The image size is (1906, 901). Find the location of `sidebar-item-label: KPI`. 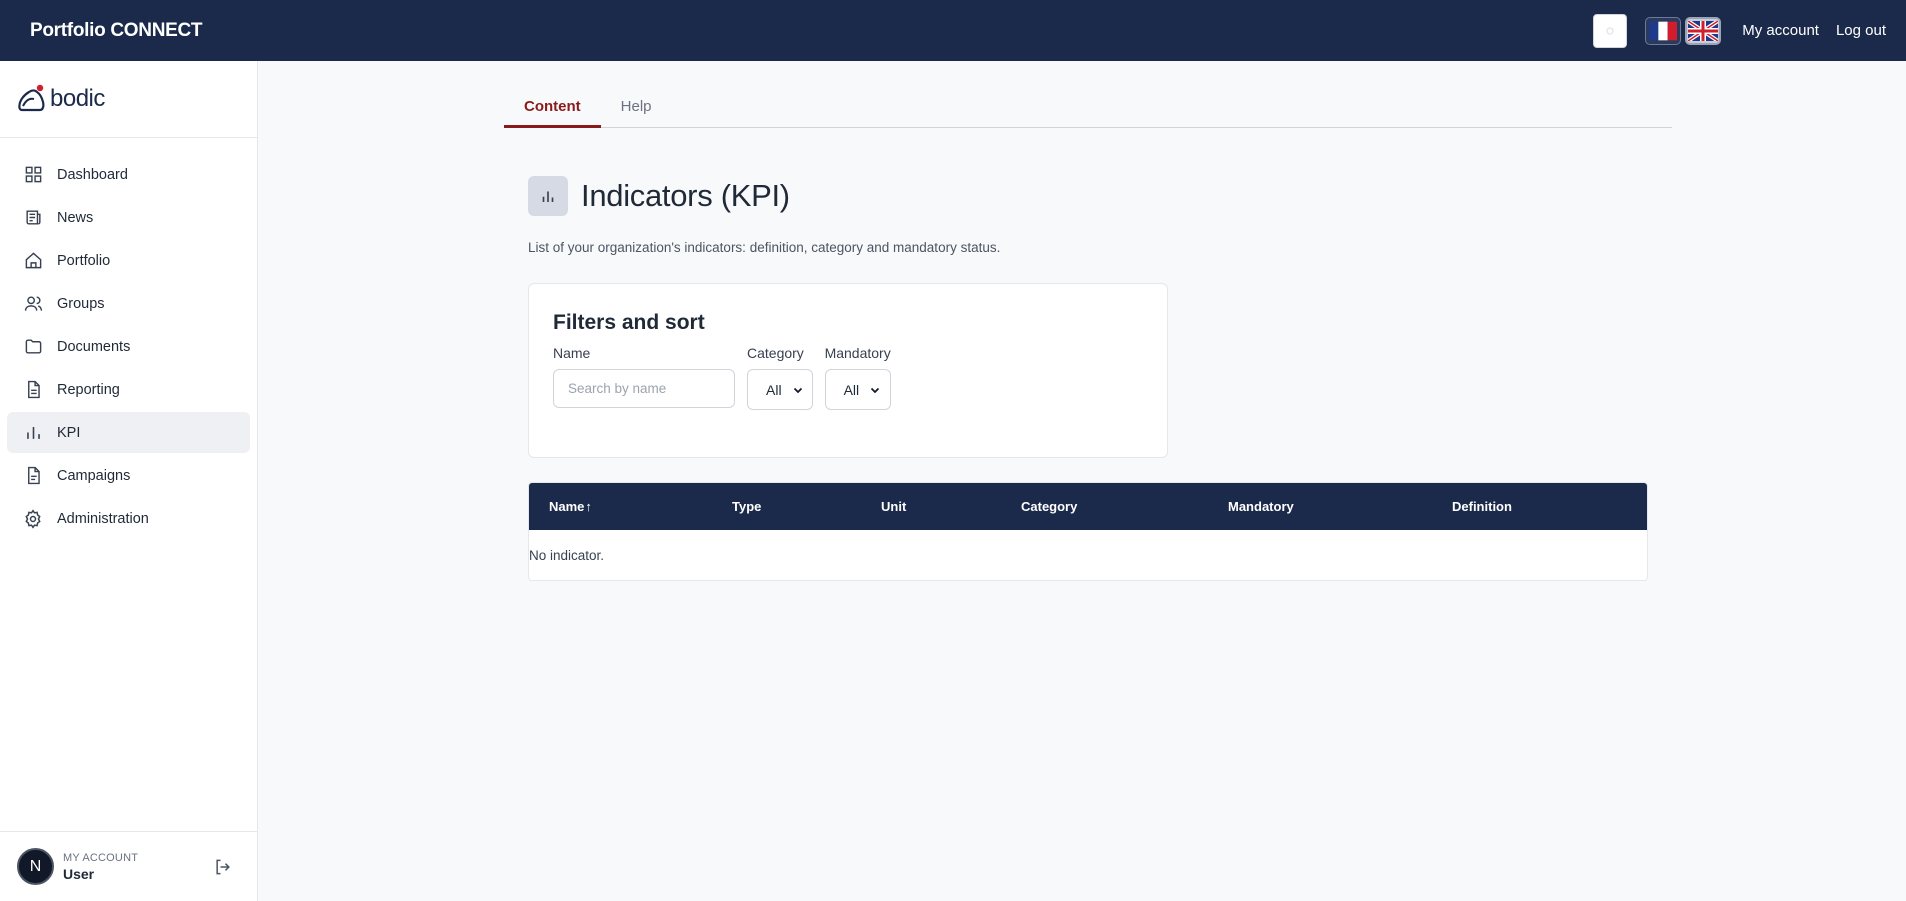

sidebar-item-label: KPI is located at coordinates (69, 432).